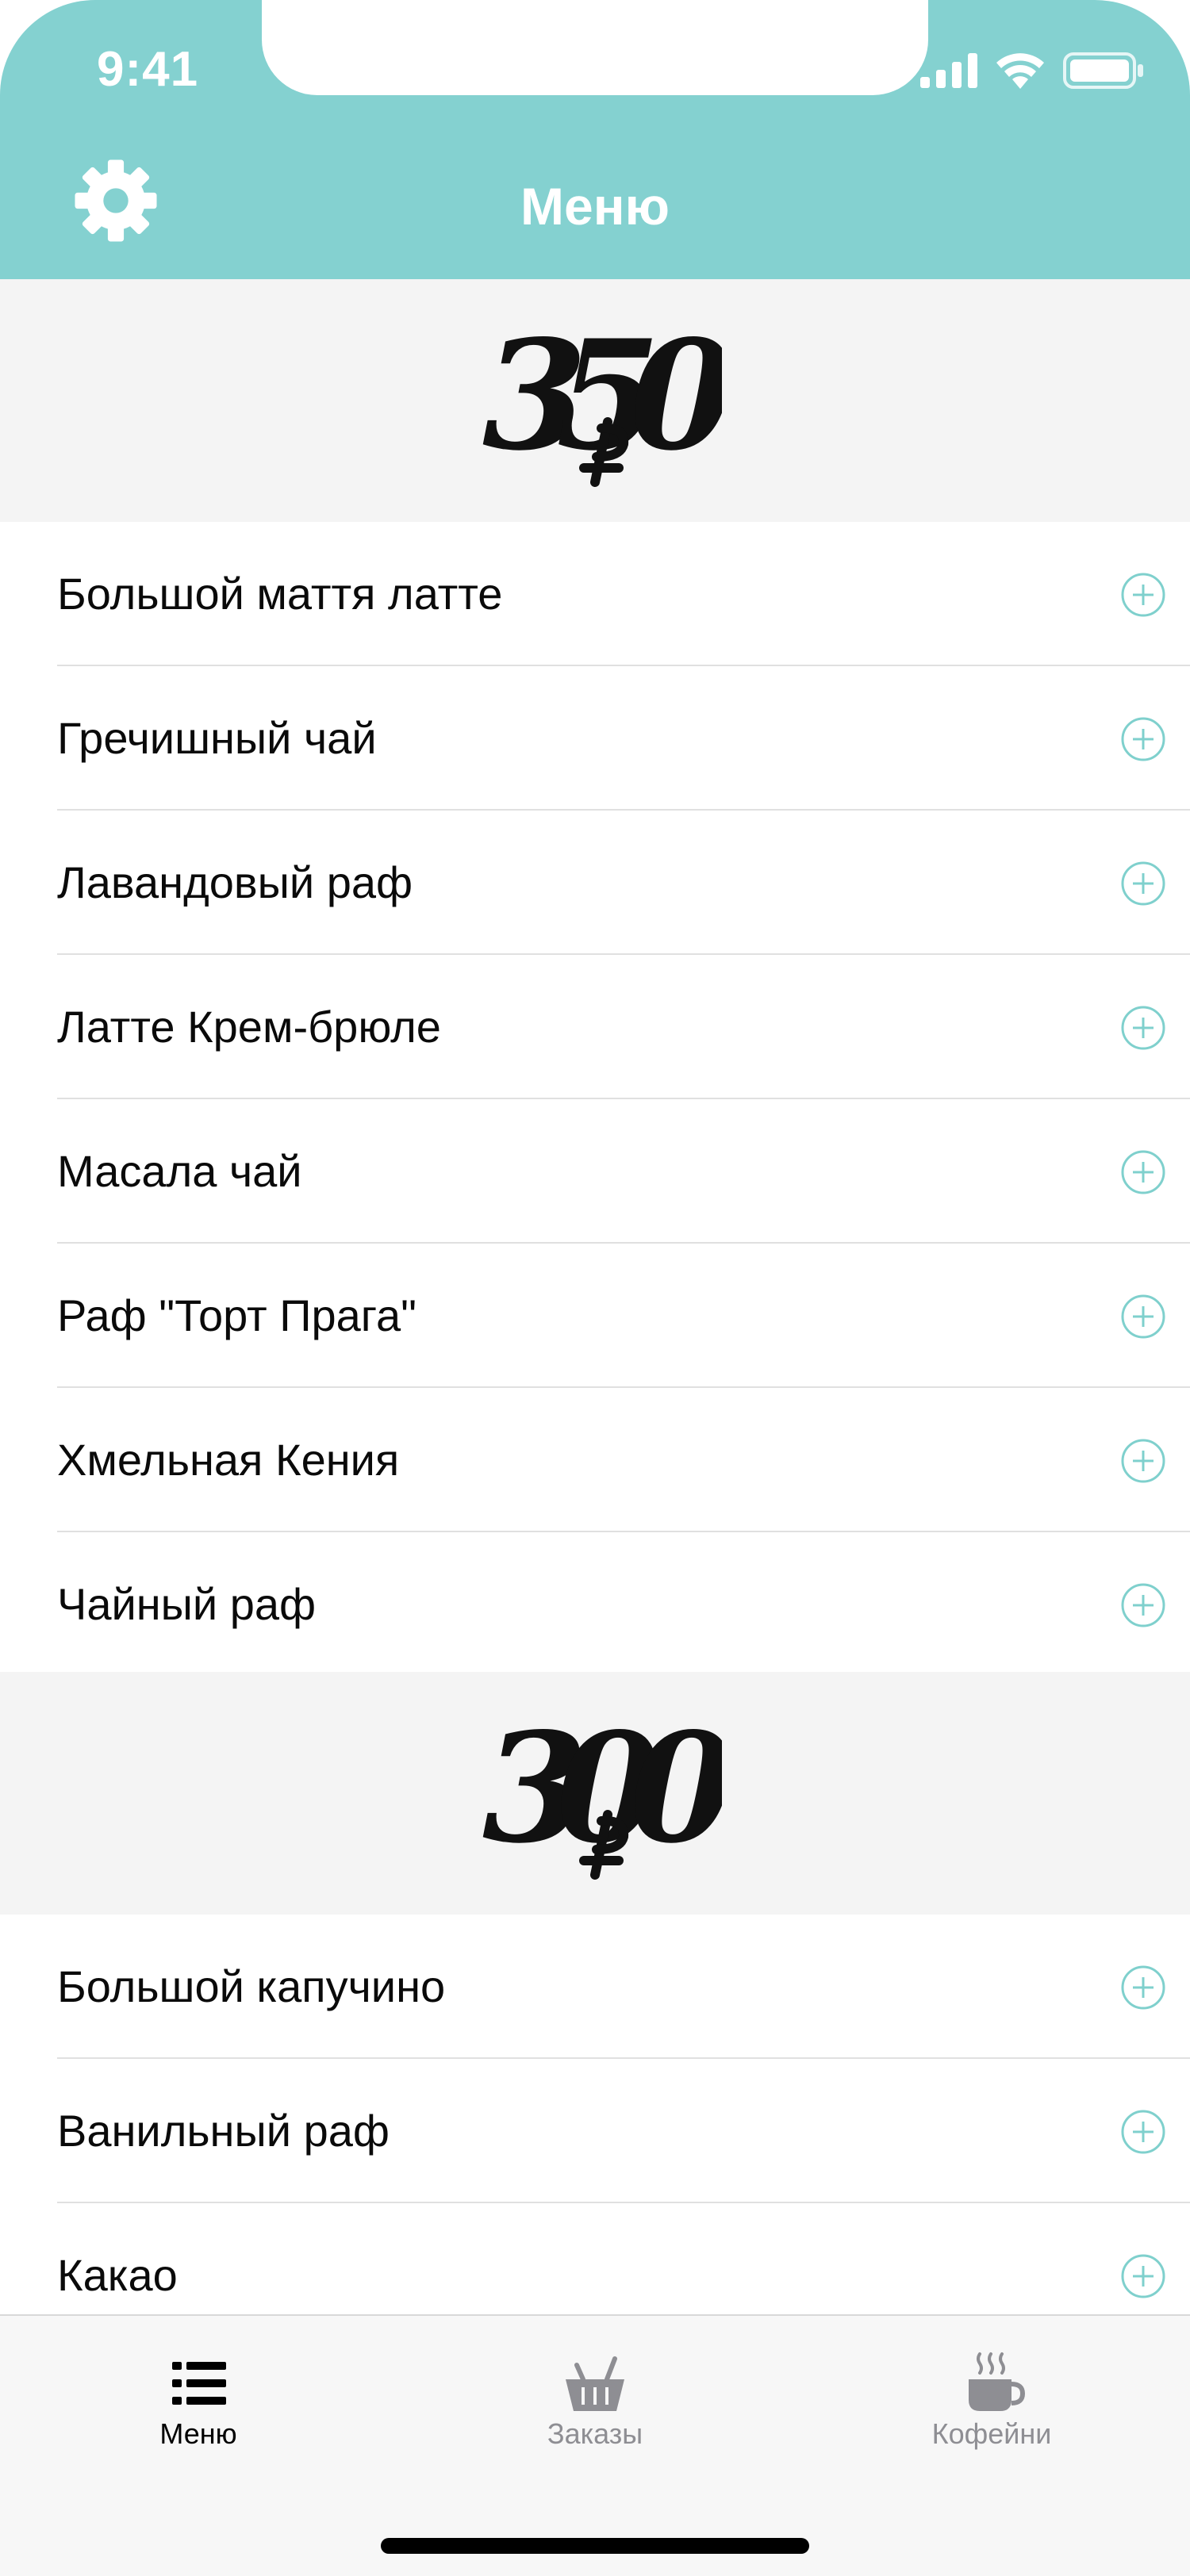 Image resolution: width=1190 pixels, height=2576 pixels. What do you see at coordinates (595, 139) in the screenshot?
I see `app-header: 9:41 Меню` at bounding box center [595, 139].